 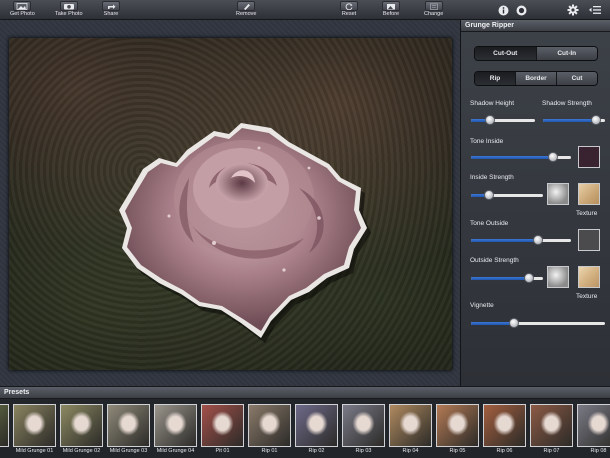 What do you see at coordinates (505, 53) in the screenshot?
I see `tab-cut-out: Cut-Out` at bounding box center [505, 53].